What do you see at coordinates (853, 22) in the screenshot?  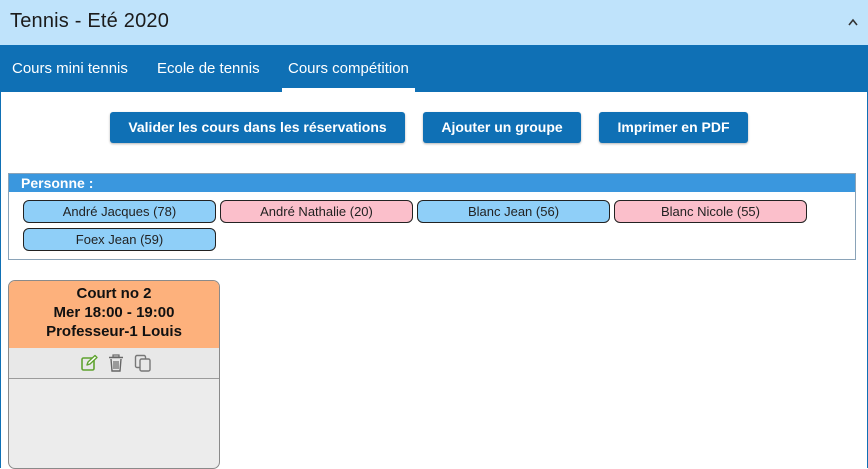 I see `chevron-up-icon` at bounding box center [853, 22].